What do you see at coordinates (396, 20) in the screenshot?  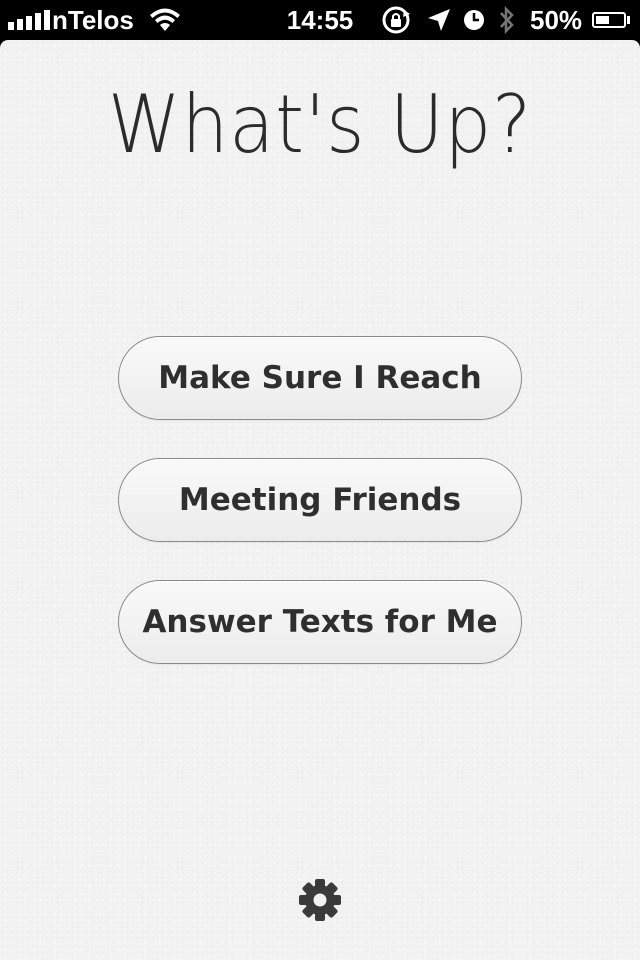 I see `rotation-lock-icon` at bounding box center [396, 20].